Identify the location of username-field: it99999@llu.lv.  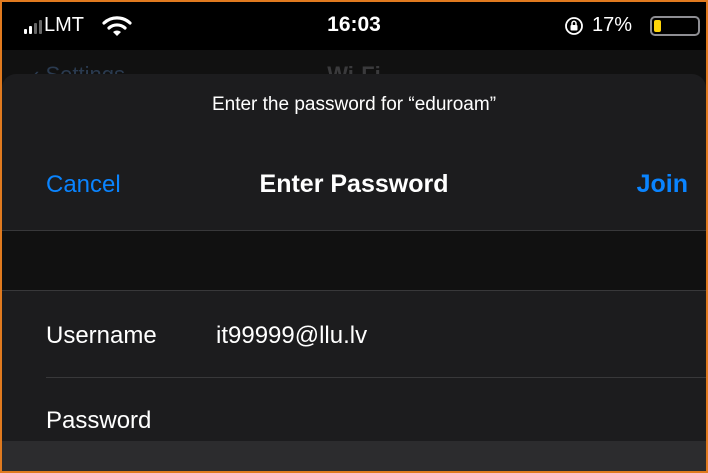
(291, 336).